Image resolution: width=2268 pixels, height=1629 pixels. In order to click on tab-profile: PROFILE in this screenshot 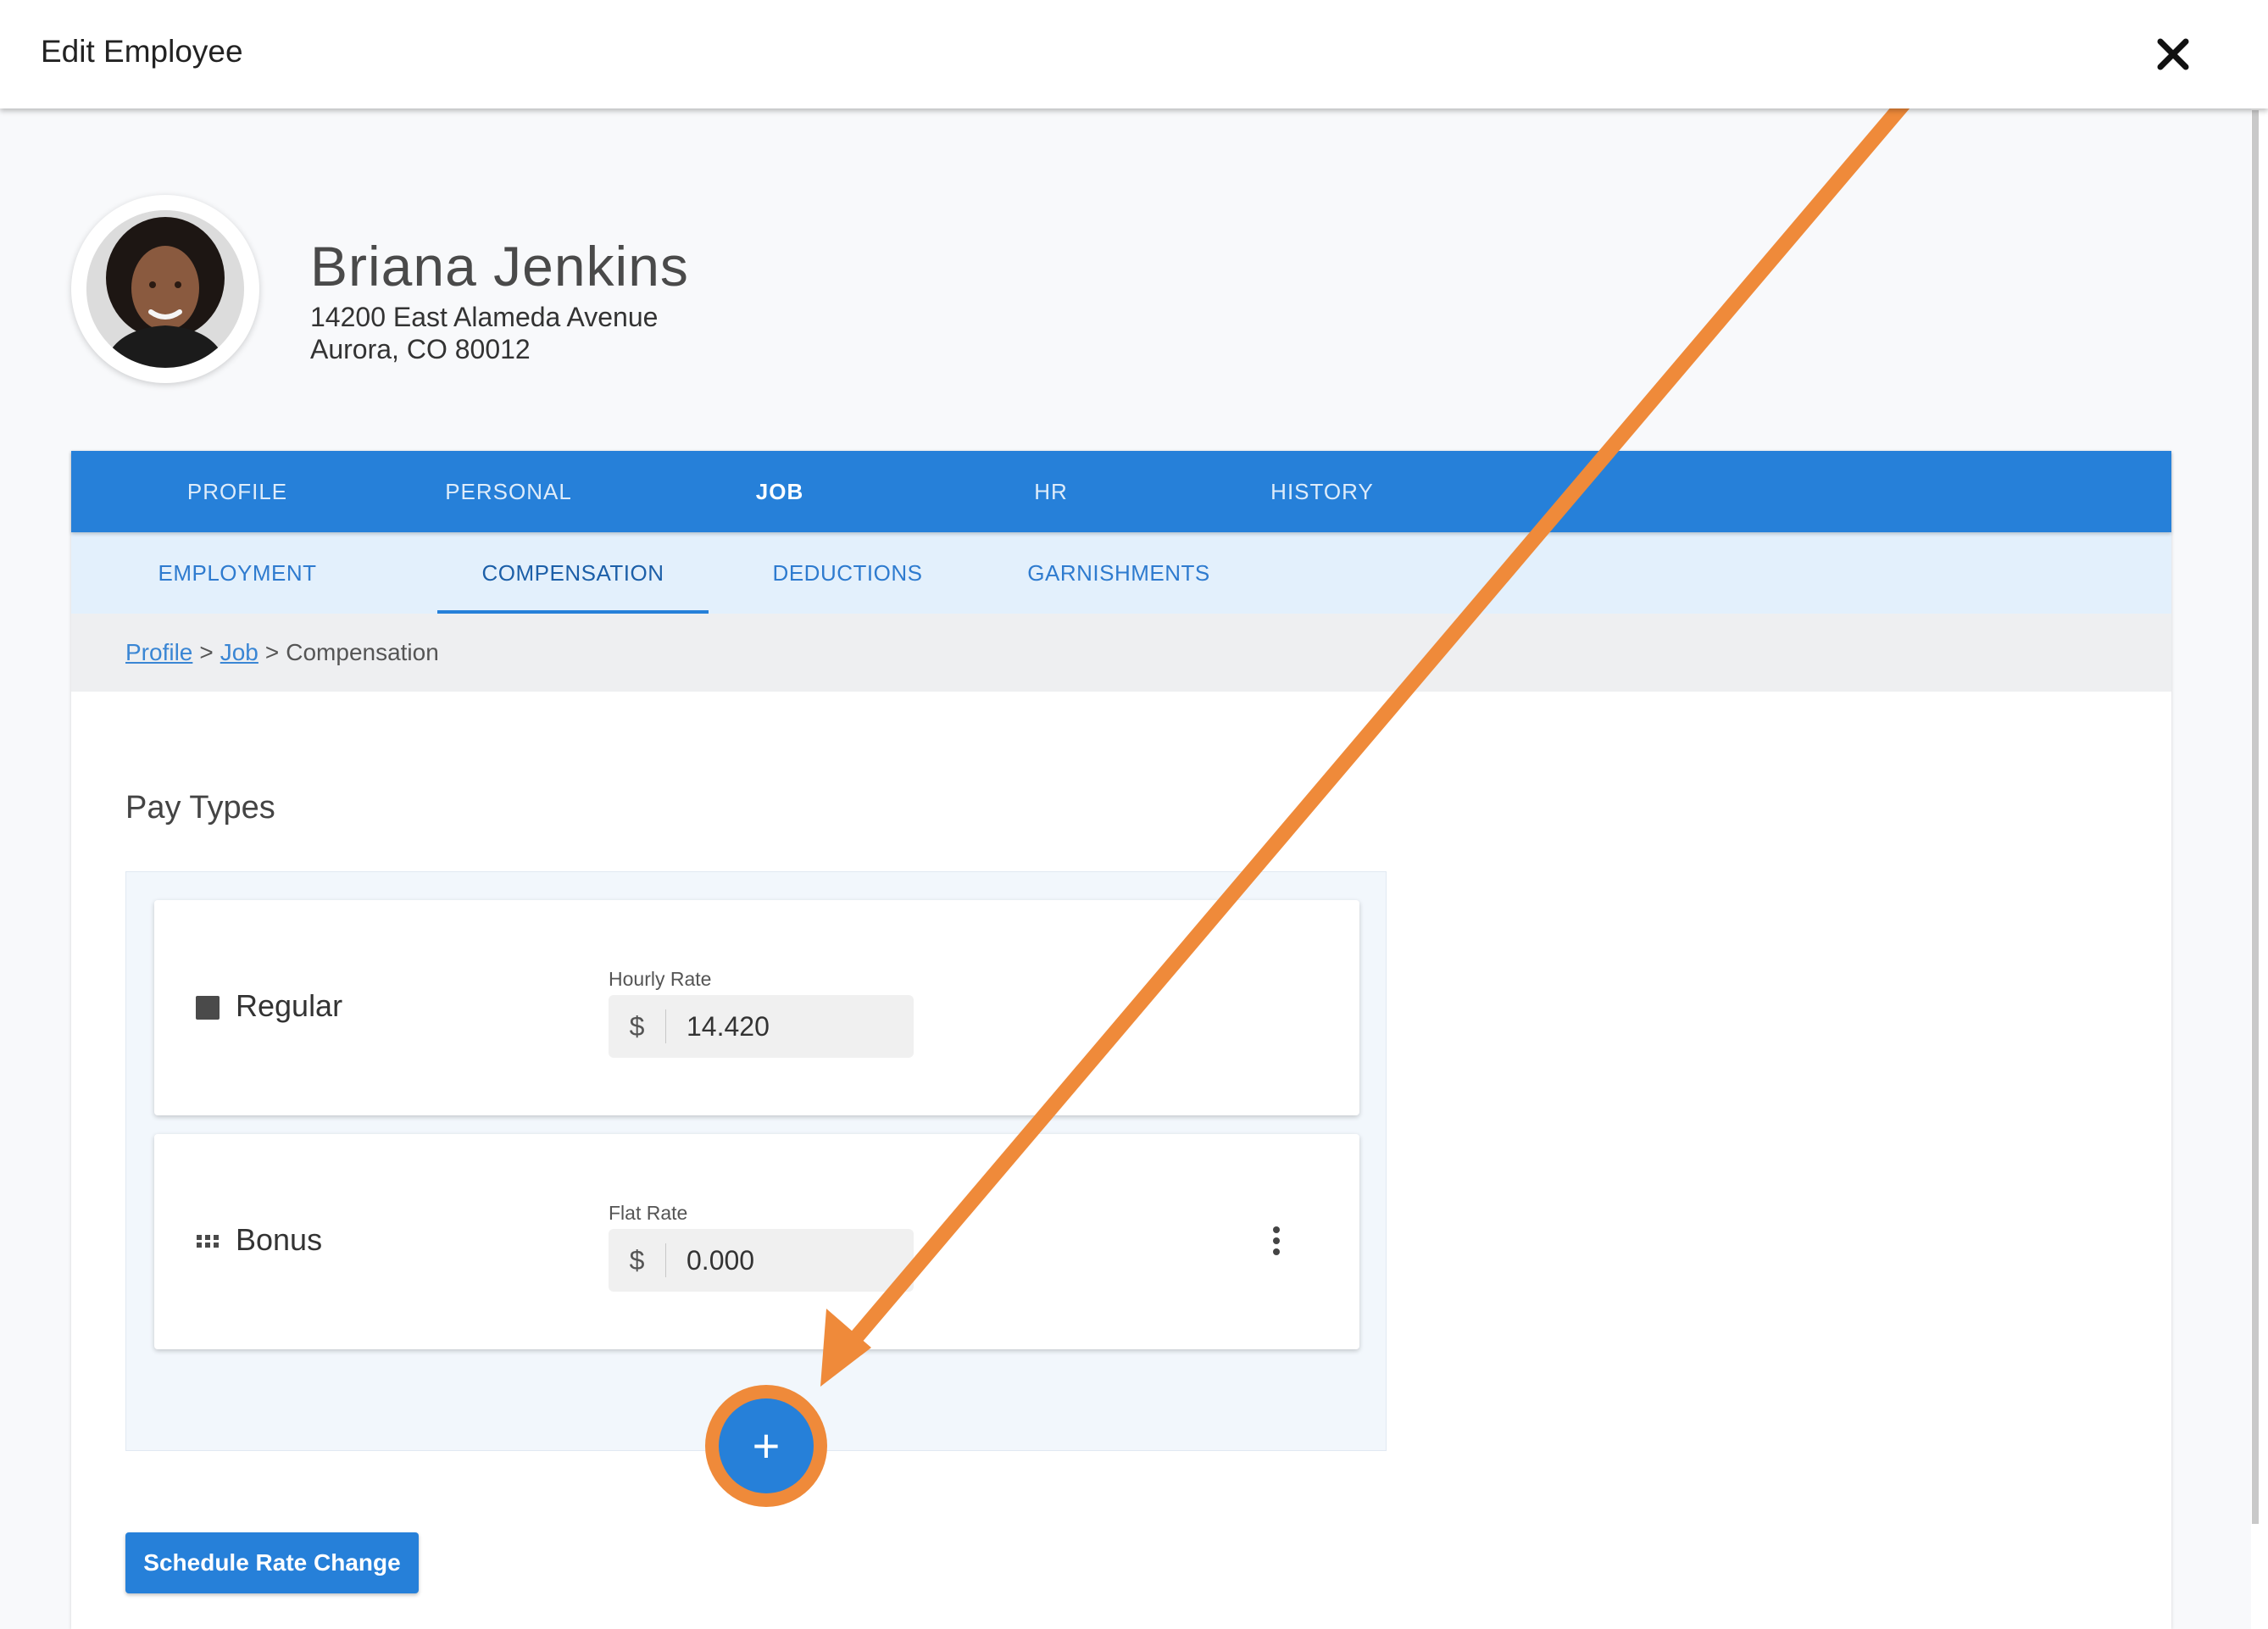, I will do `click(238, 492)`.